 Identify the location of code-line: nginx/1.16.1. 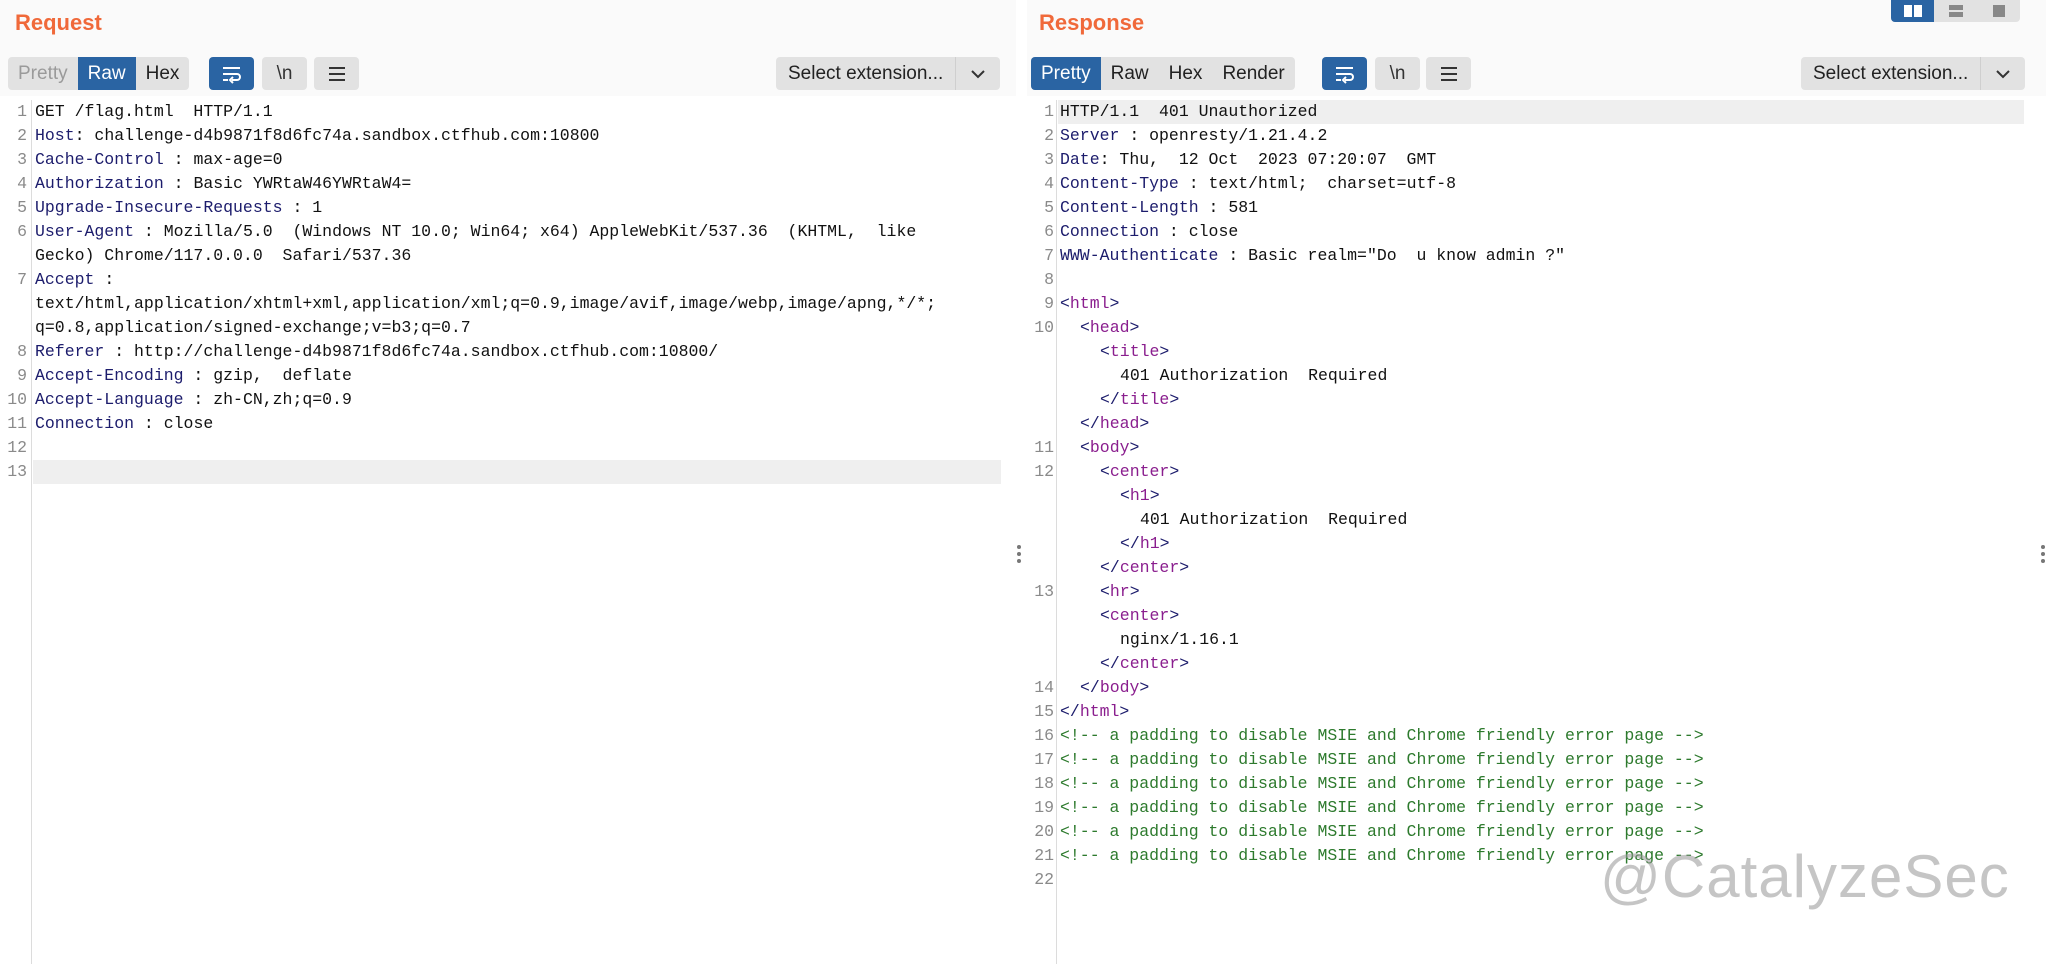
(1536, 640).